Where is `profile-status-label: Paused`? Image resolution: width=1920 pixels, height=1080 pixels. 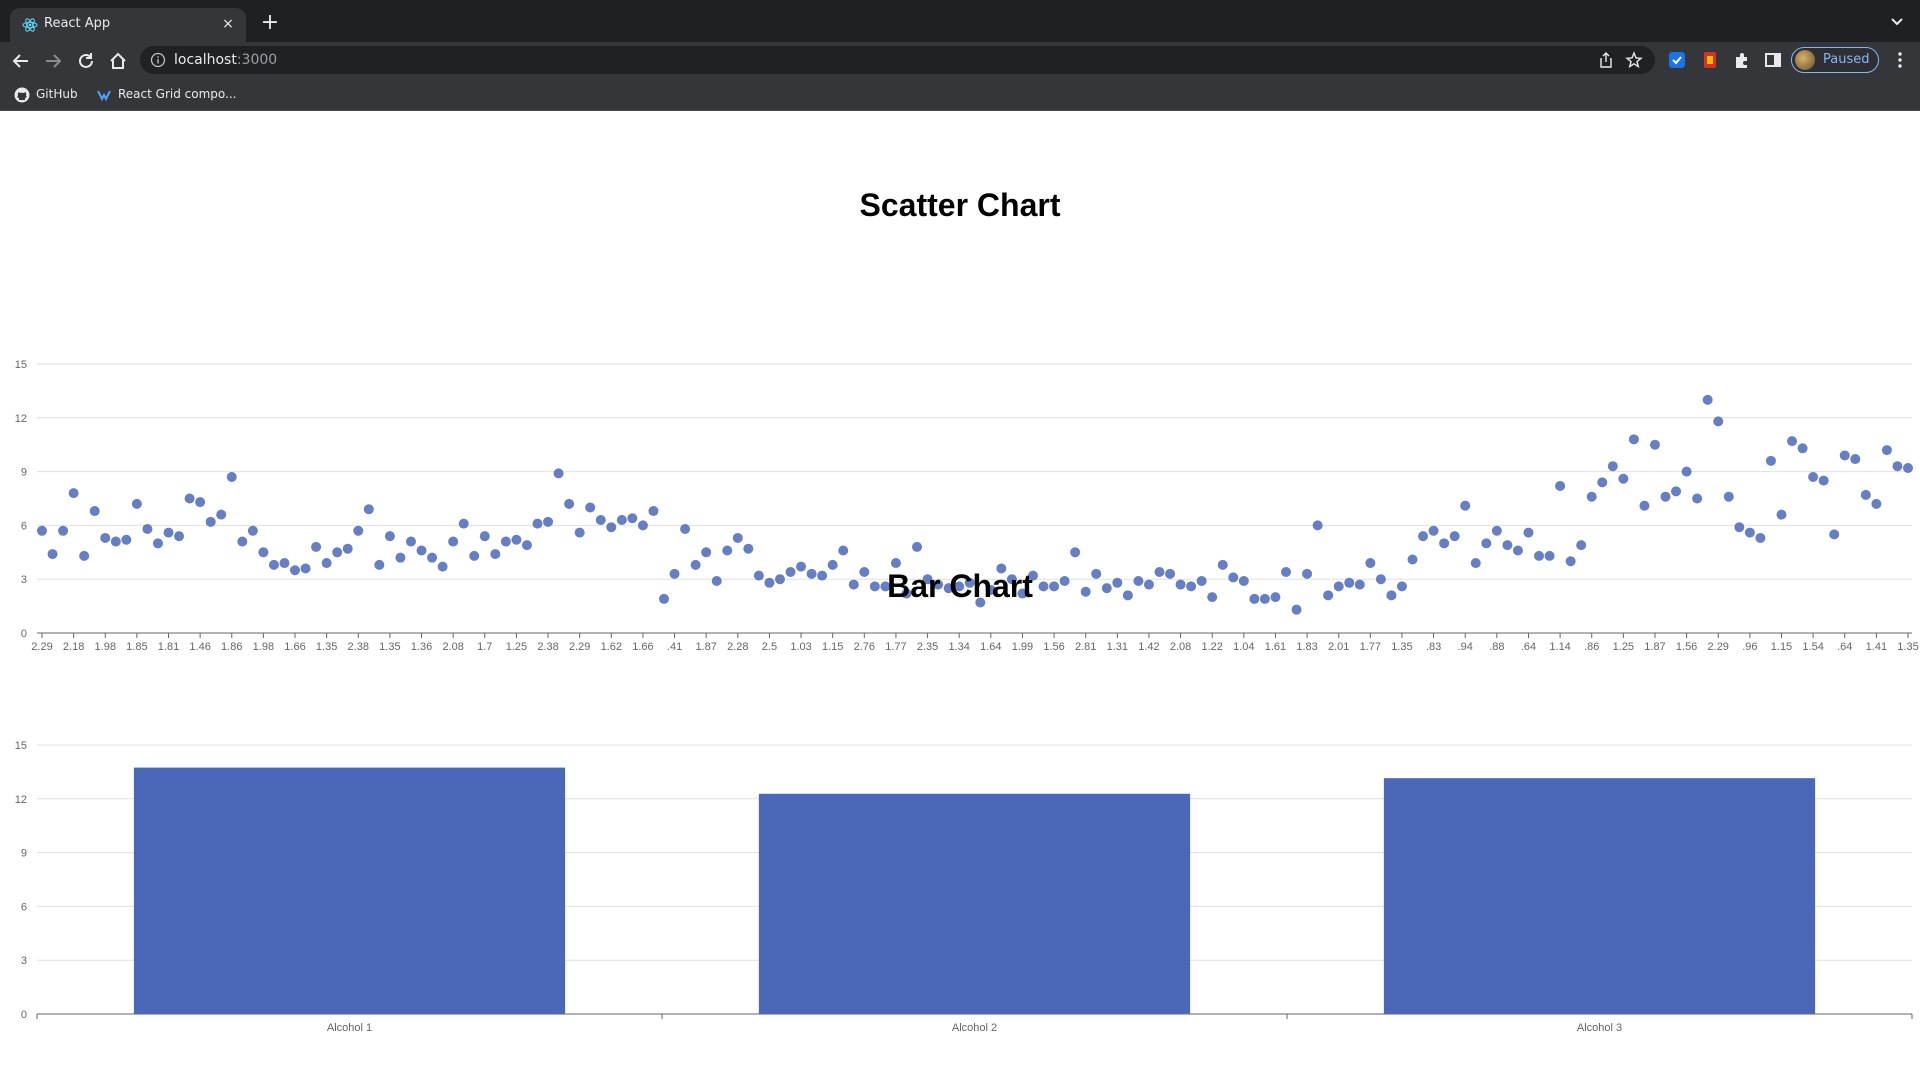 profile-status-label: Paused is located at coordinates (1846, 59).